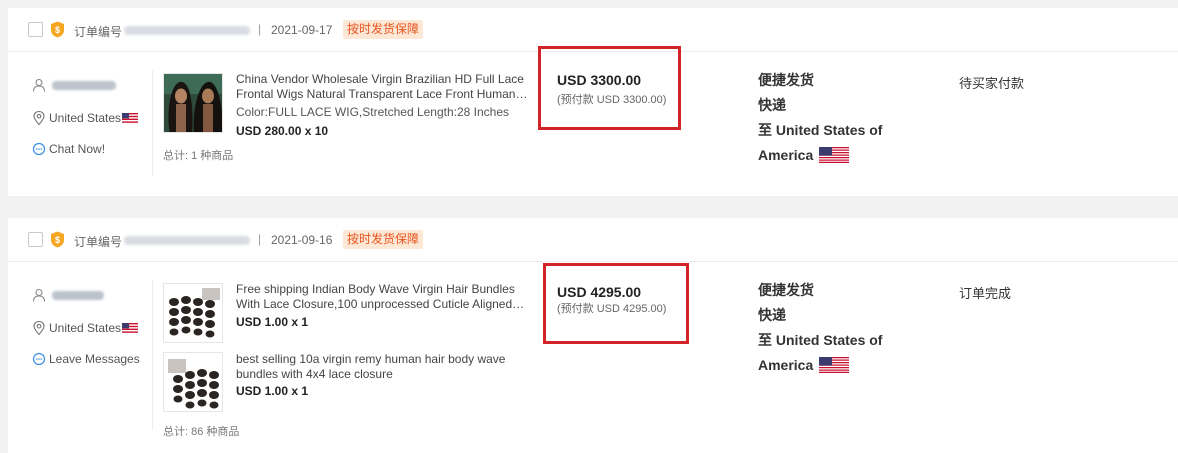 This screenshot has height=453, width=1178. I want to click on order-amount: USD 3300.00, so click(599, 80).